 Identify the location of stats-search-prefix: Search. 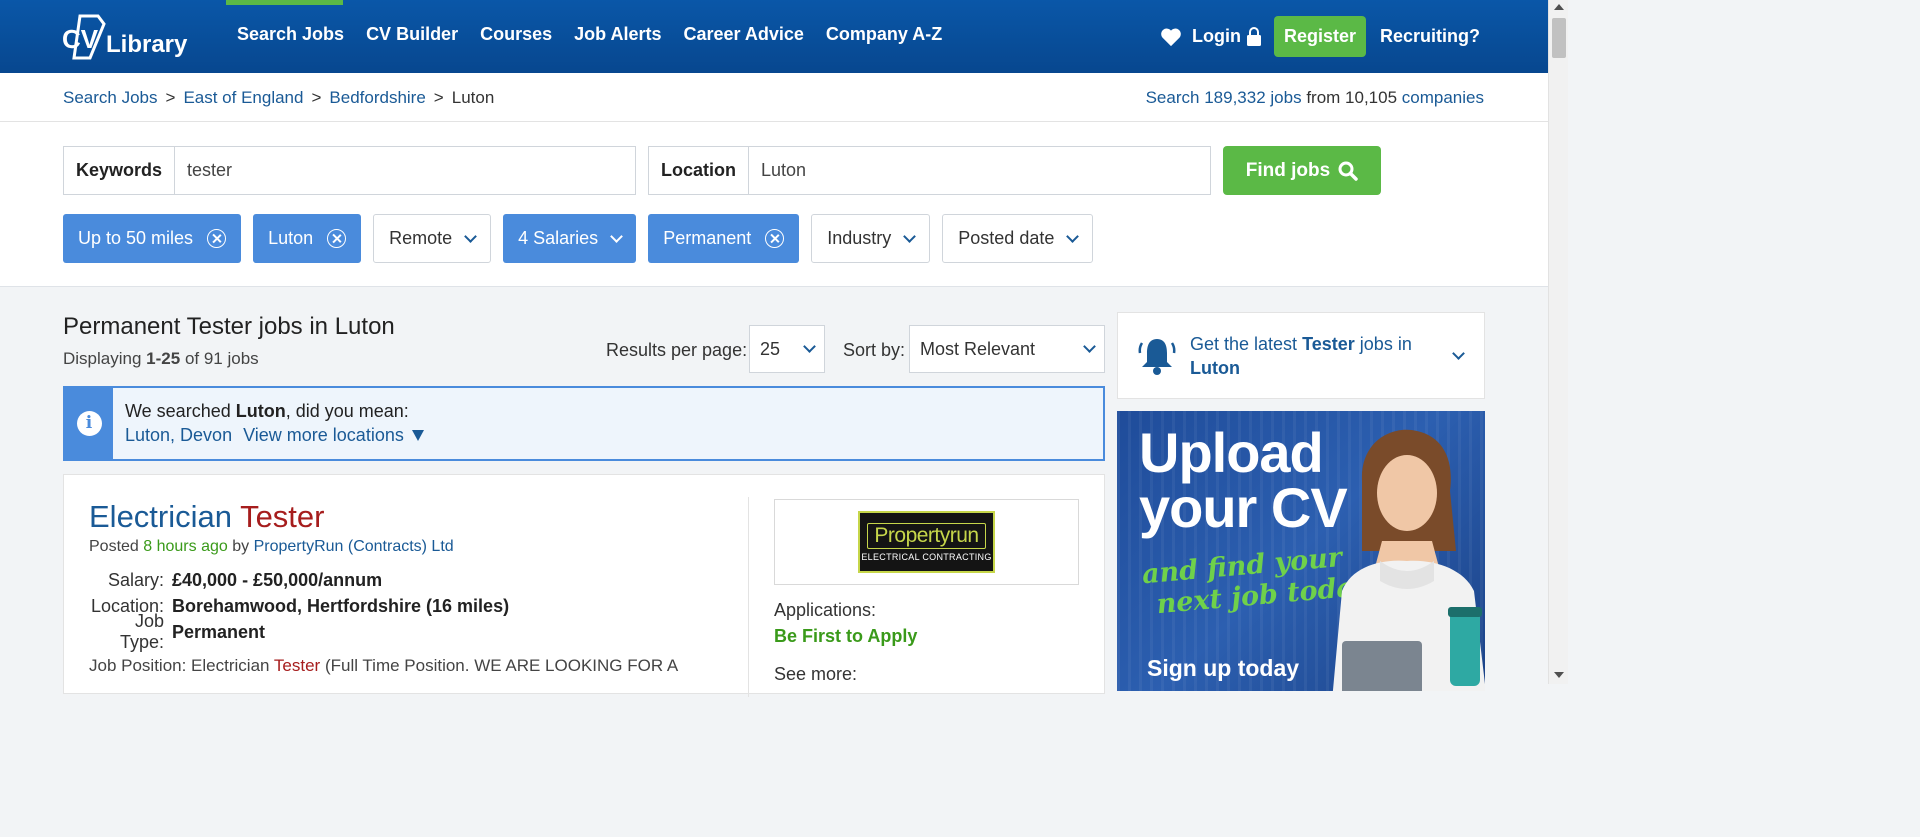
(1173, 97).